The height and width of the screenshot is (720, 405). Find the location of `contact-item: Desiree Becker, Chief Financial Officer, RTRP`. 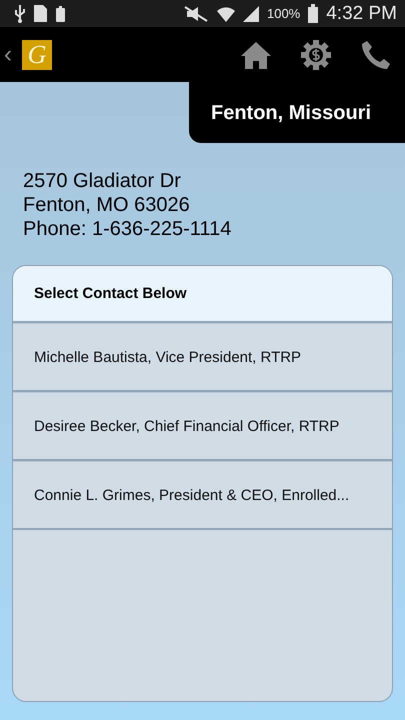

contact-item: Desiree Becker, Chief Financial Officer, RTRP is located at coordinates (202, 426).